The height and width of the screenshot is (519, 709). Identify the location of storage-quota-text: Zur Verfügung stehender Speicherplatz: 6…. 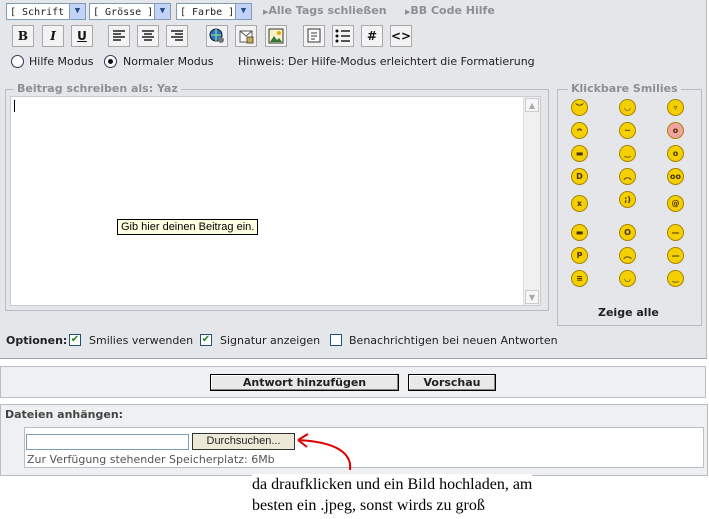
(151, 459).